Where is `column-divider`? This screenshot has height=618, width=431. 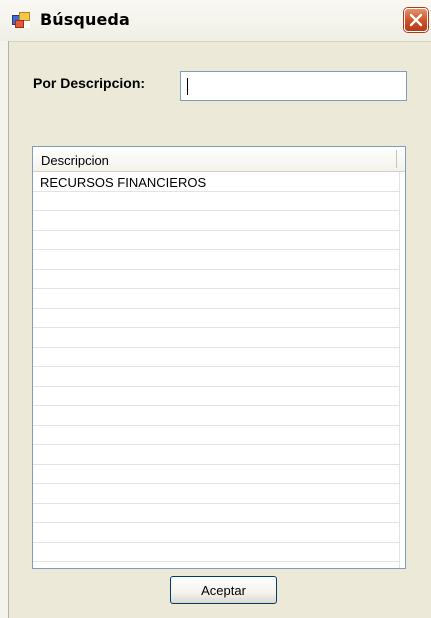
column-divider is located at coordinates (396, 159).